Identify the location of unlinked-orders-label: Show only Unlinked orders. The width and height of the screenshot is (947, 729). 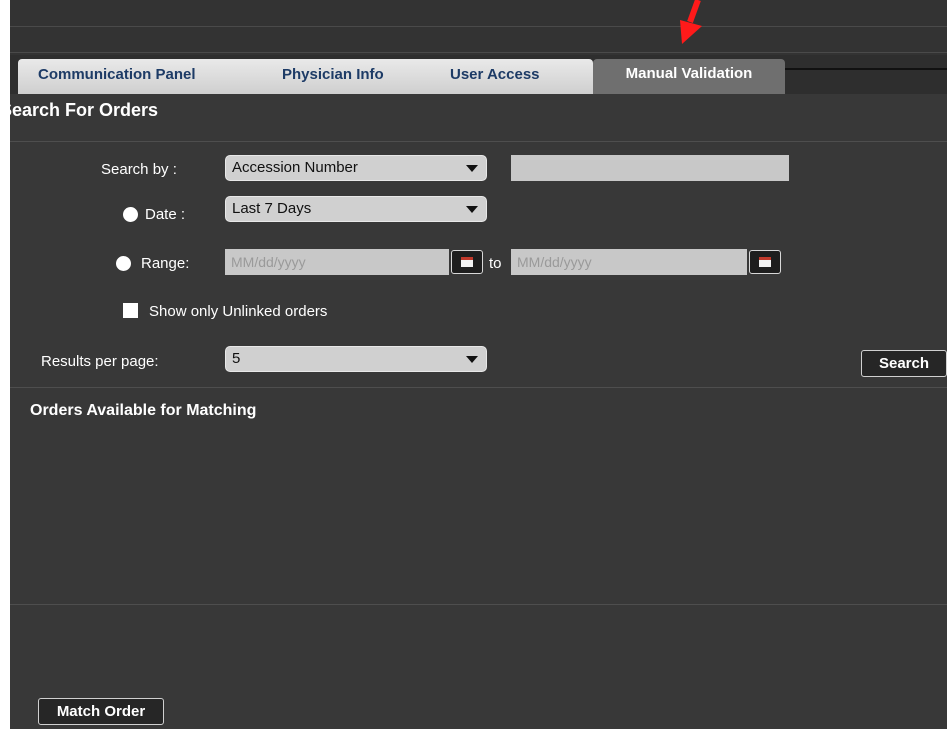
(238, 311).